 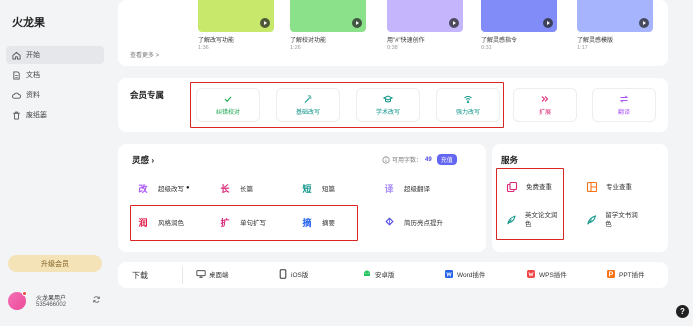 I want to click on resume-icon, so click(x=389, y=222).